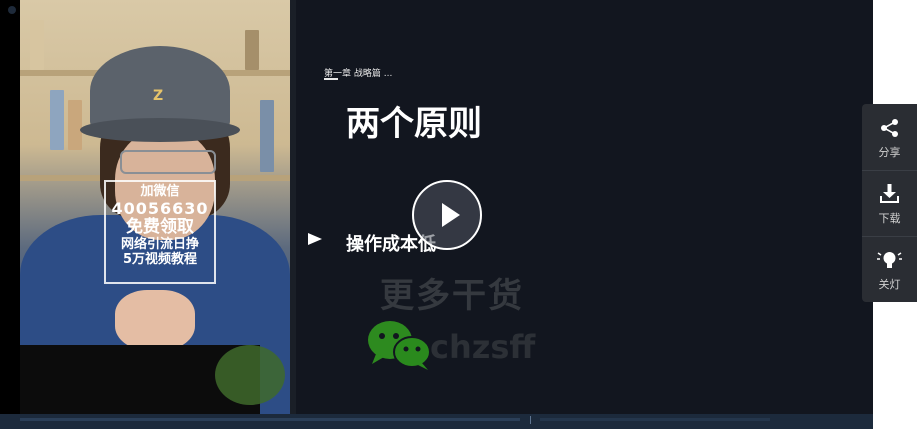 This screenshot has width=917, height=429. What do you see at coordinates (889, 152) in the screenshot?
I see `share-label: 分享` at bounding box center [889, 152].